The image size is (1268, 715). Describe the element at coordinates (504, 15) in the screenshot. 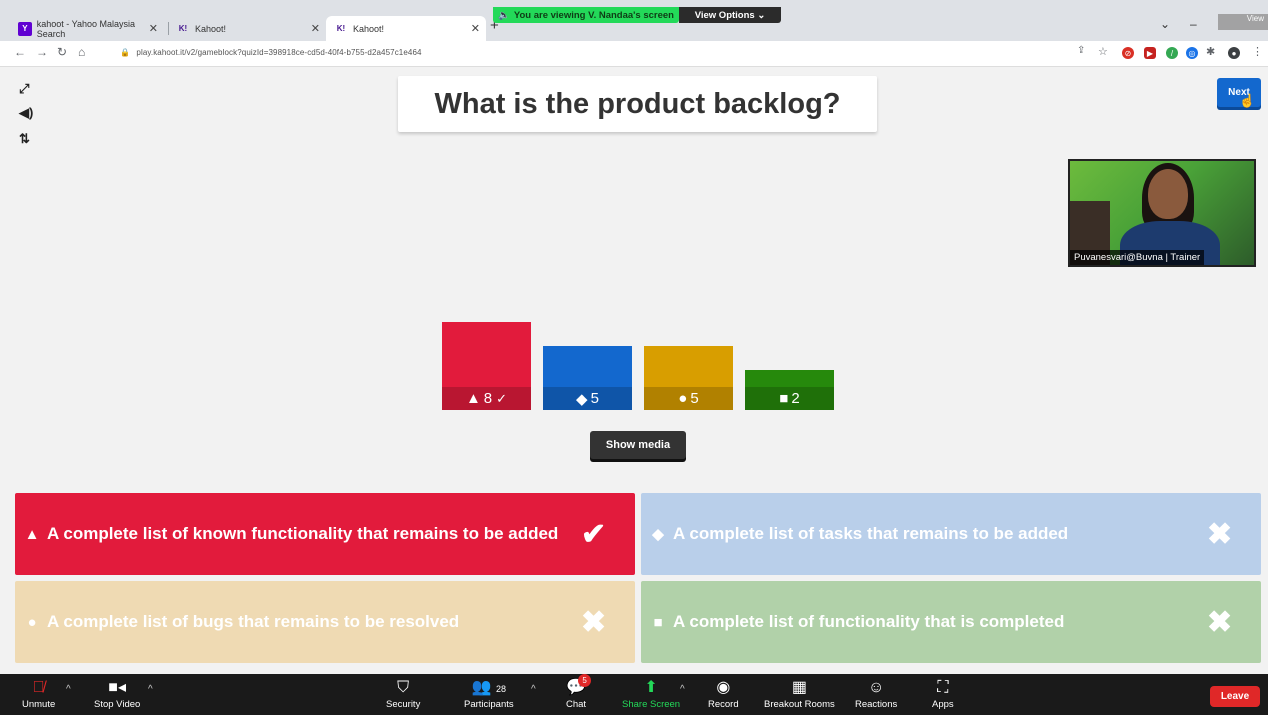

I see `speaker-icon: 🔈` at that location.